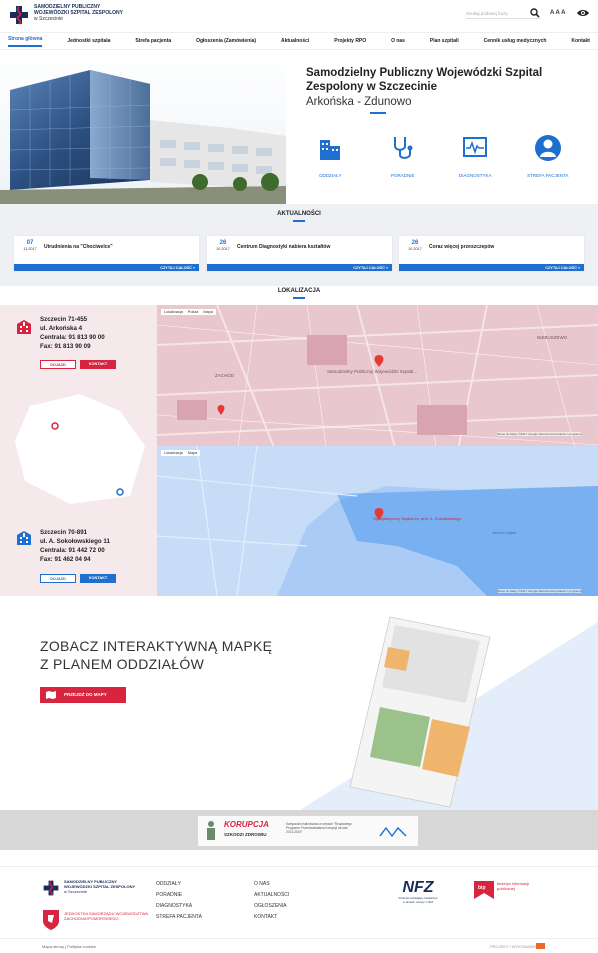 The image size is (598, 953). I want to click on eye-icon, so click(583, 13).